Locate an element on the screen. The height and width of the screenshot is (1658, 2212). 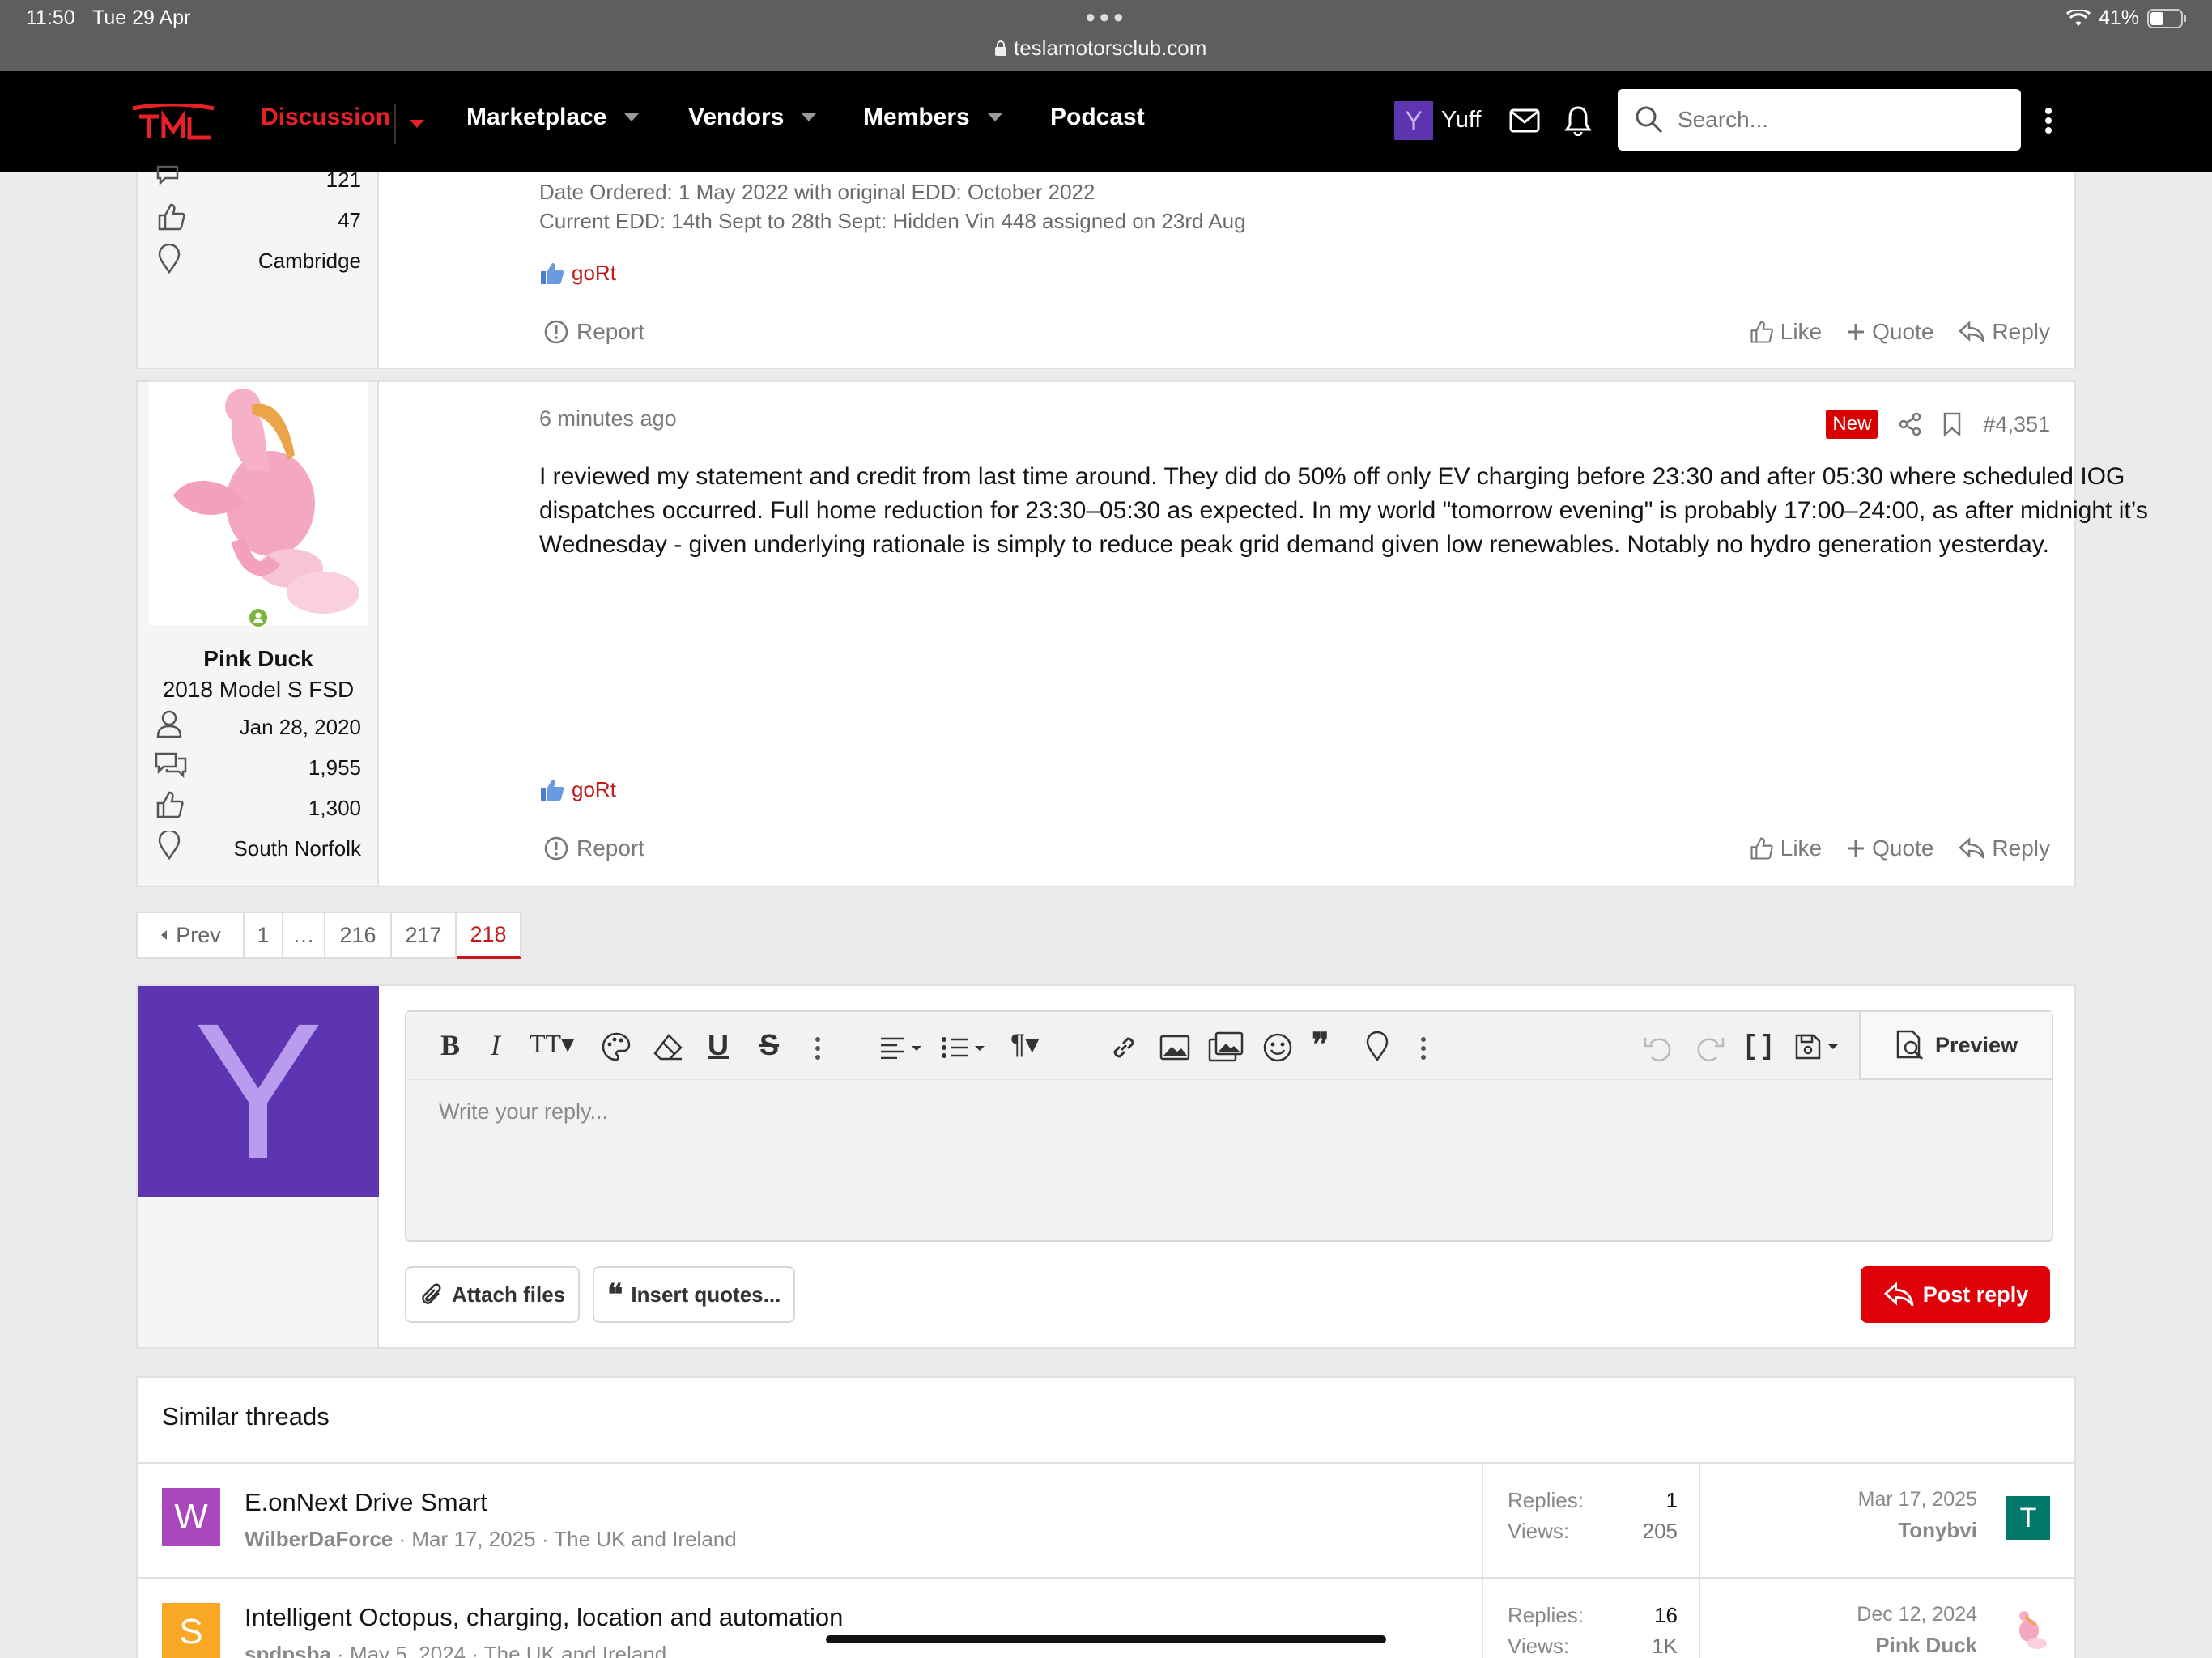
page-link-current: 218 is located at coordinates (489, 935).